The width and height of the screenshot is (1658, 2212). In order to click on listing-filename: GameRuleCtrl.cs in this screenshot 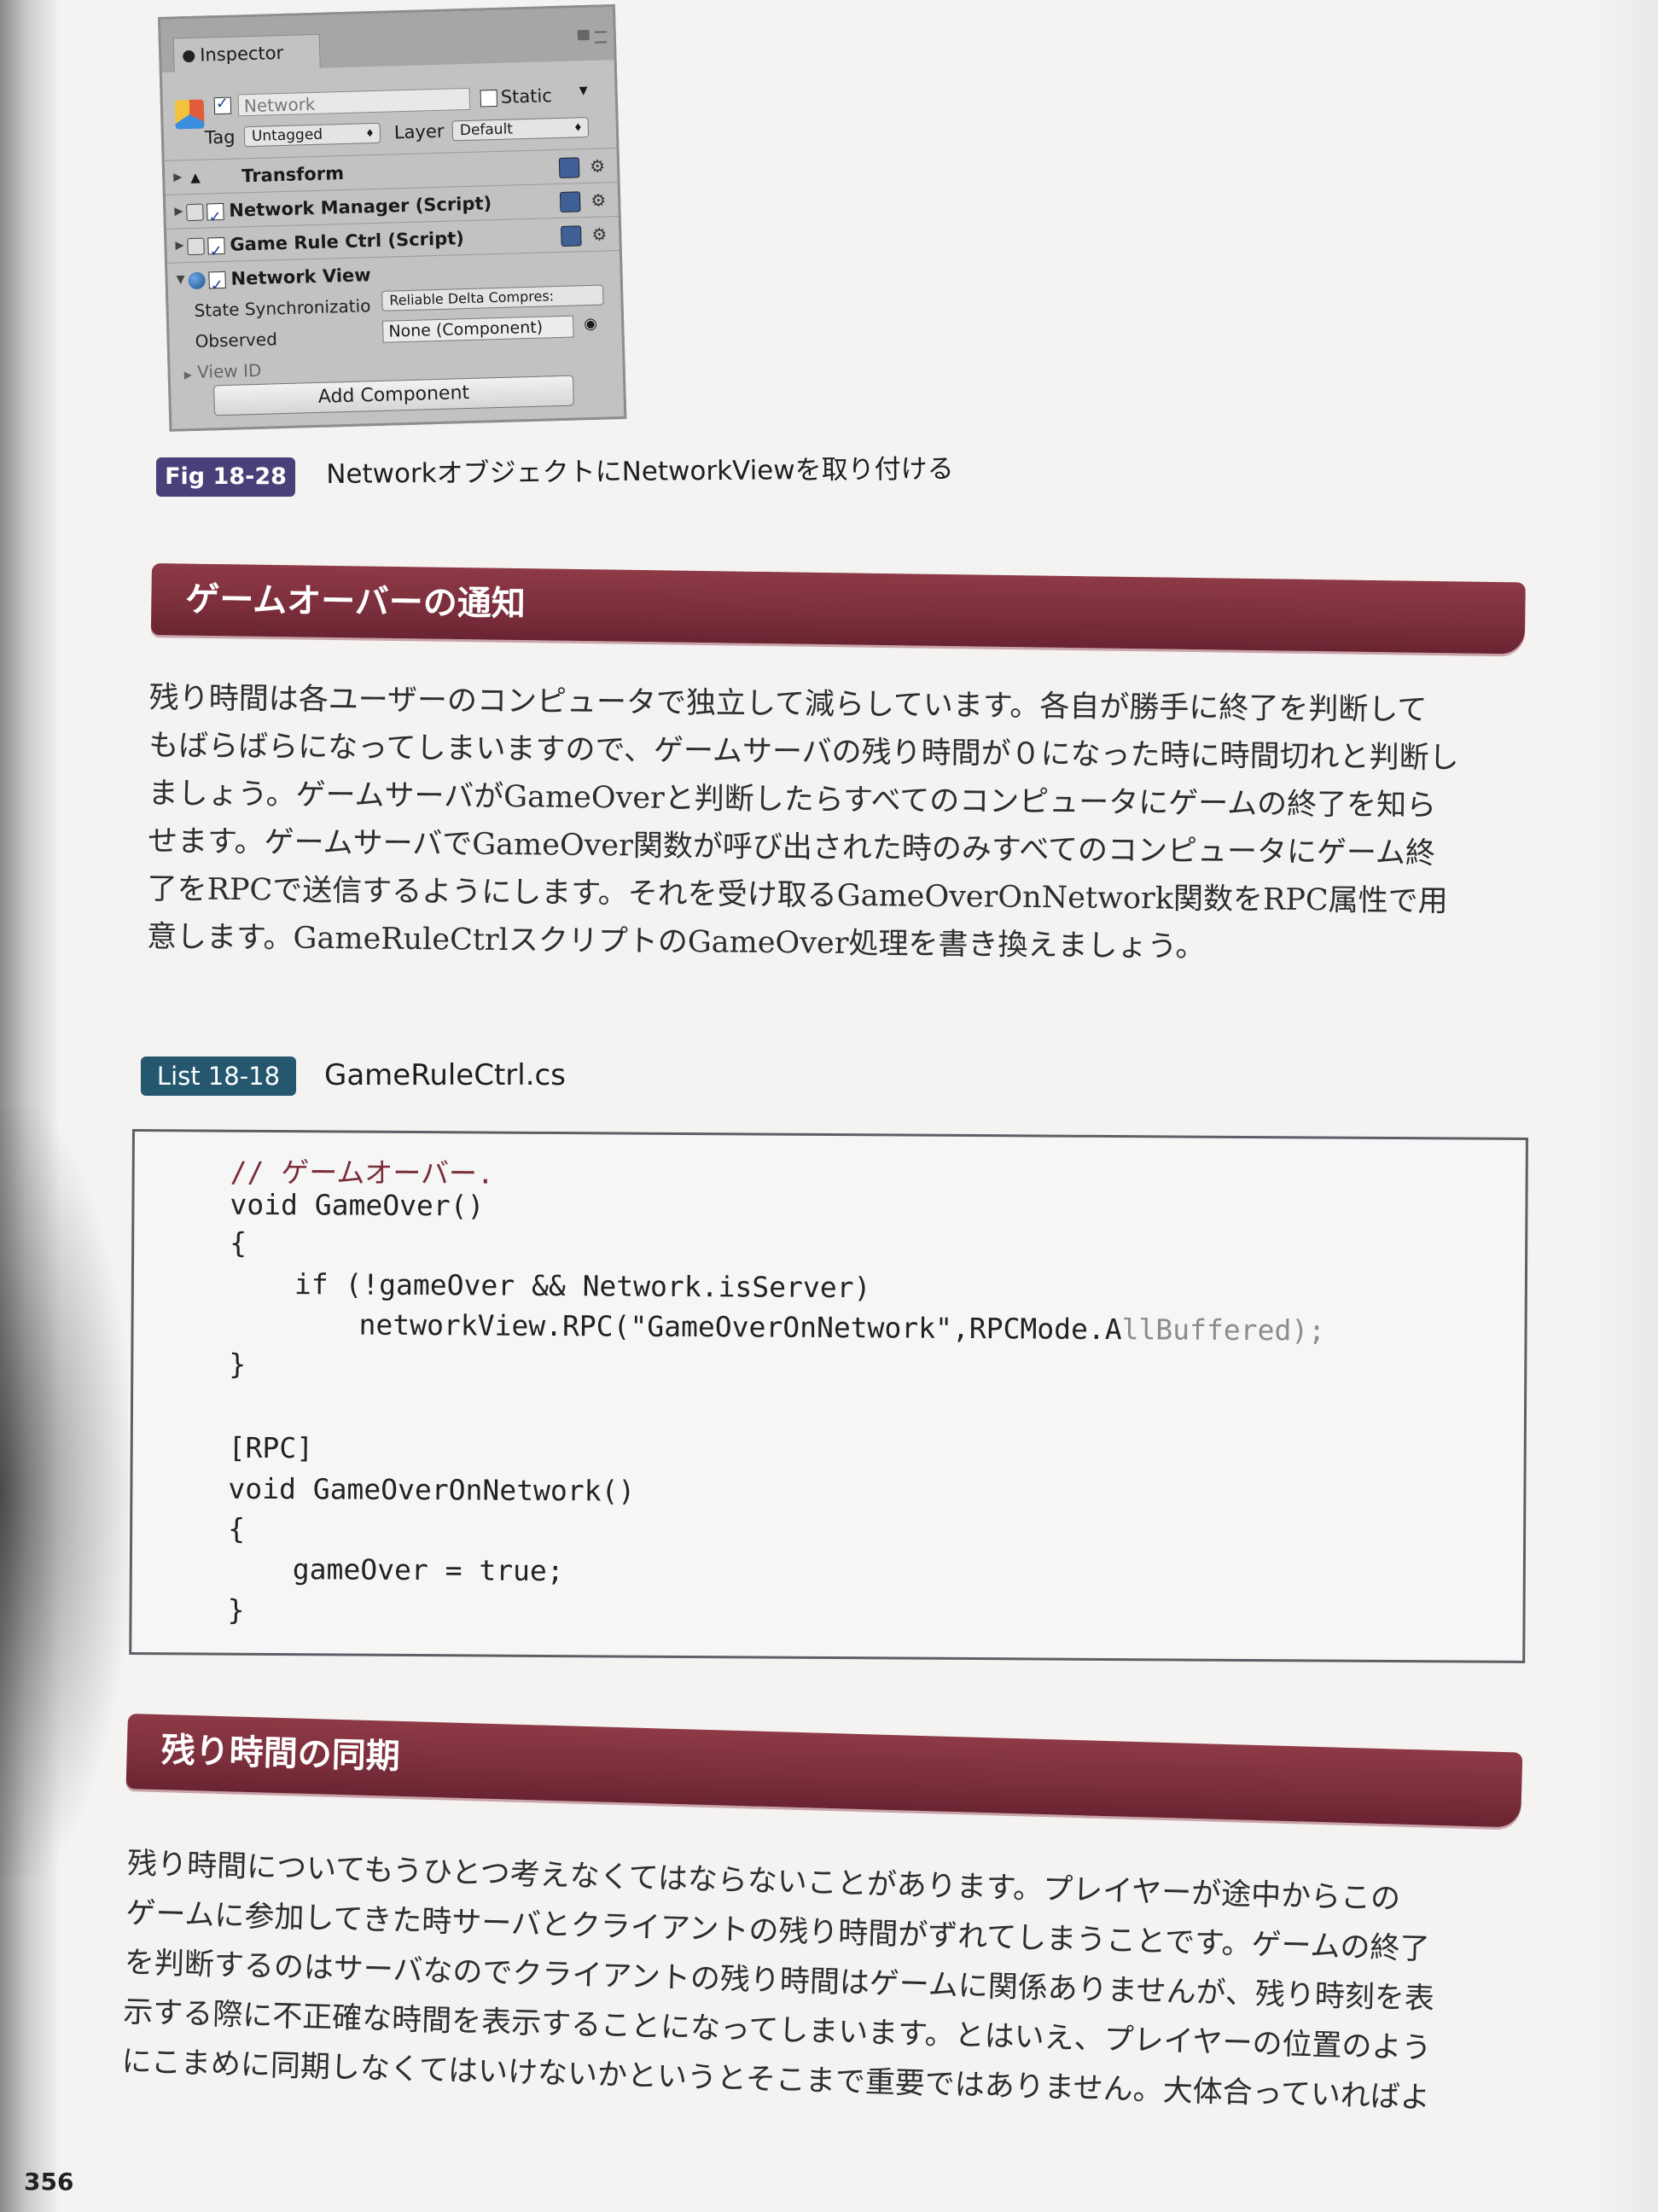, I will do `click(445, 1075)`.